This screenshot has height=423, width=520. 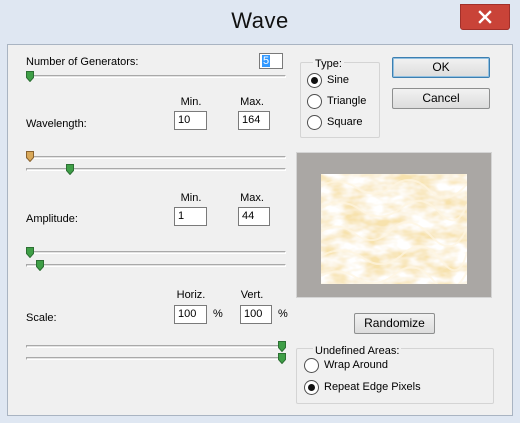 I want to click on wavelength-min-input: 10, so click(x=190, y=120).